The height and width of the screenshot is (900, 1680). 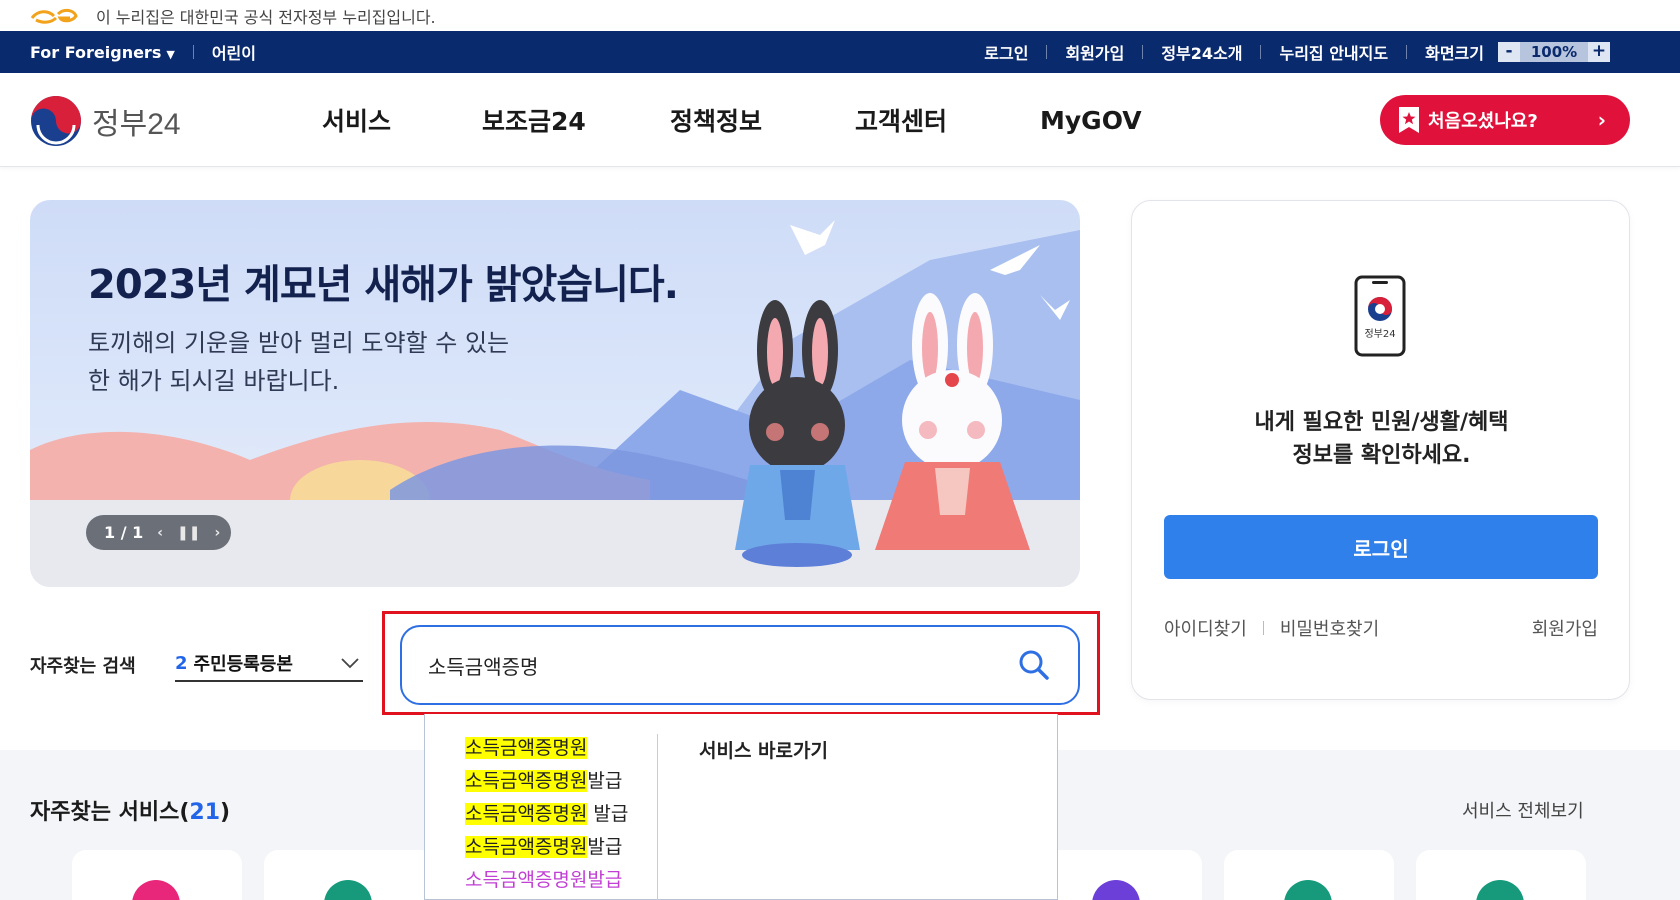 I want to click on hero-subtitle-line: 한 해가 되시길 바랍니다., so click(x=214, y=381).